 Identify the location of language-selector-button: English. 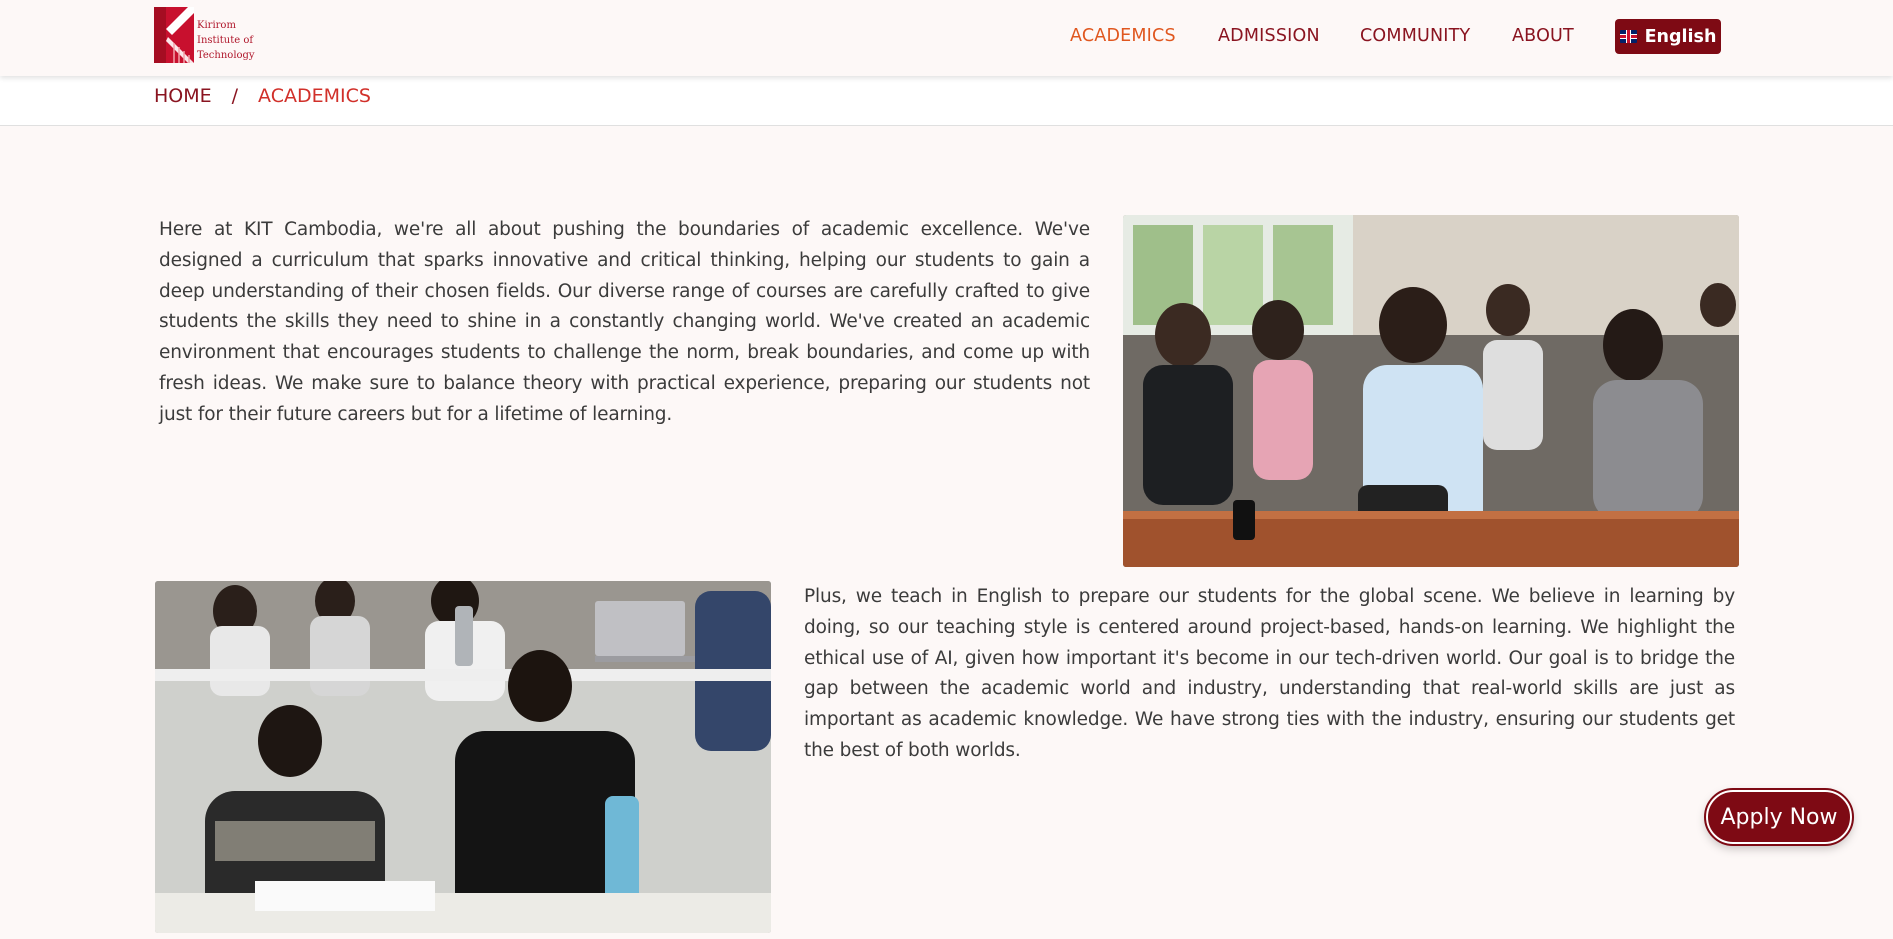
(1668, 36).